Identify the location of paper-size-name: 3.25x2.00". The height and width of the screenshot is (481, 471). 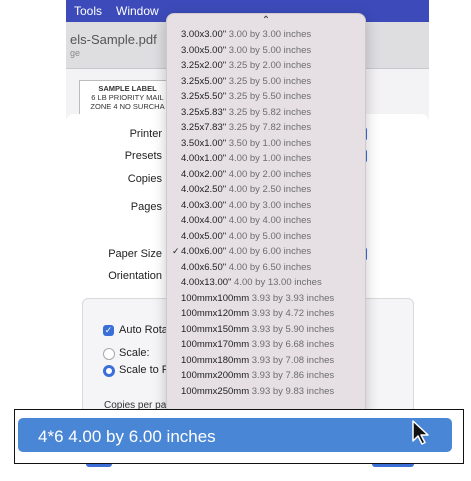
(204, 65).